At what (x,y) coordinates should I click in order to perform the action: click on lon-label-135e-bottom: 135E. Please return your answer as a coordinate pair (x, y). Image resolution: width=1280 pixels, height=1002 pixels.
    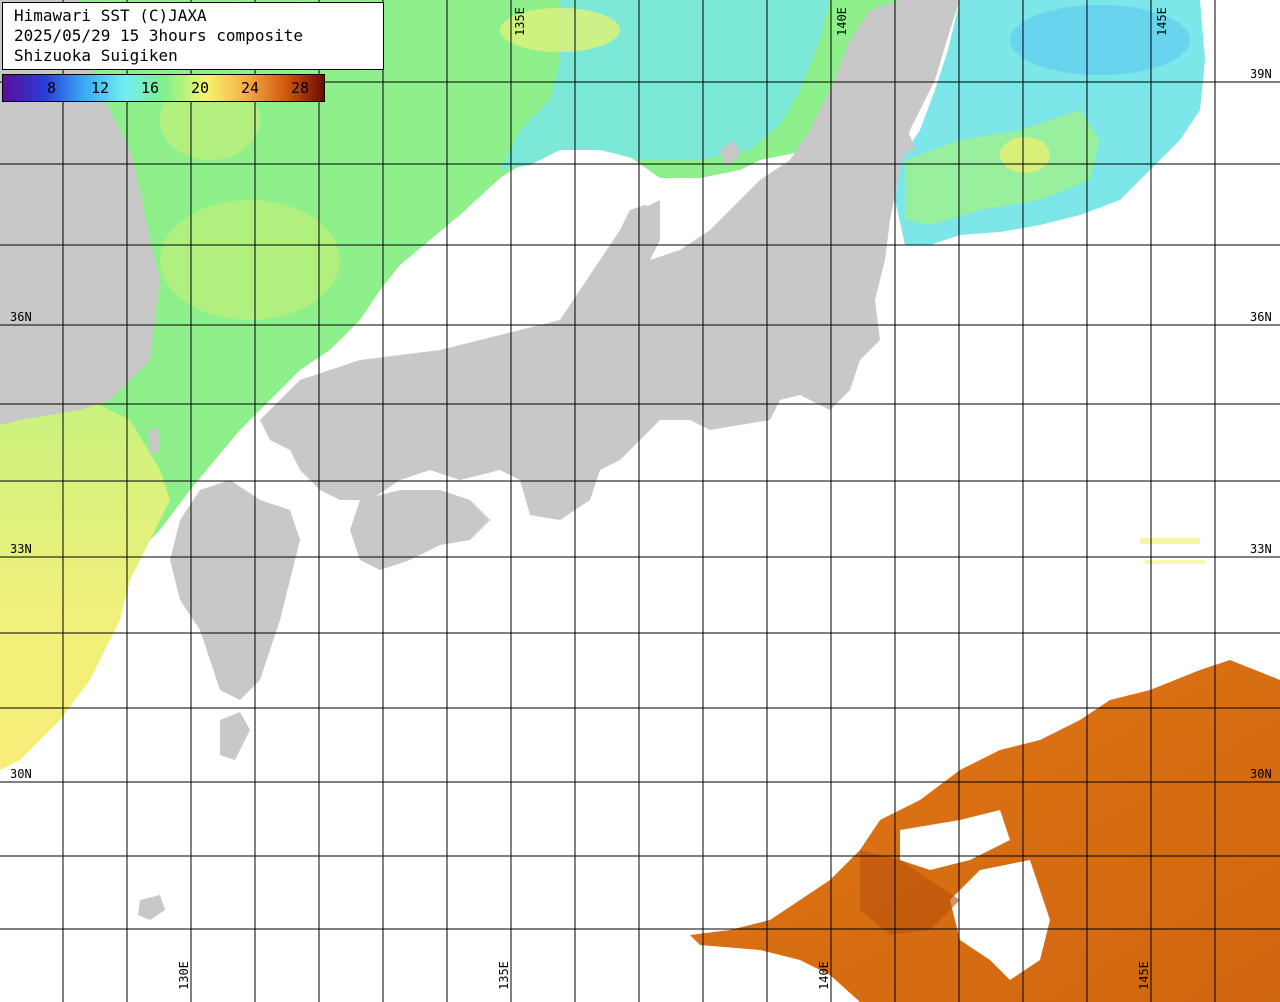
    Looking at the image, I should click on (504, 975).